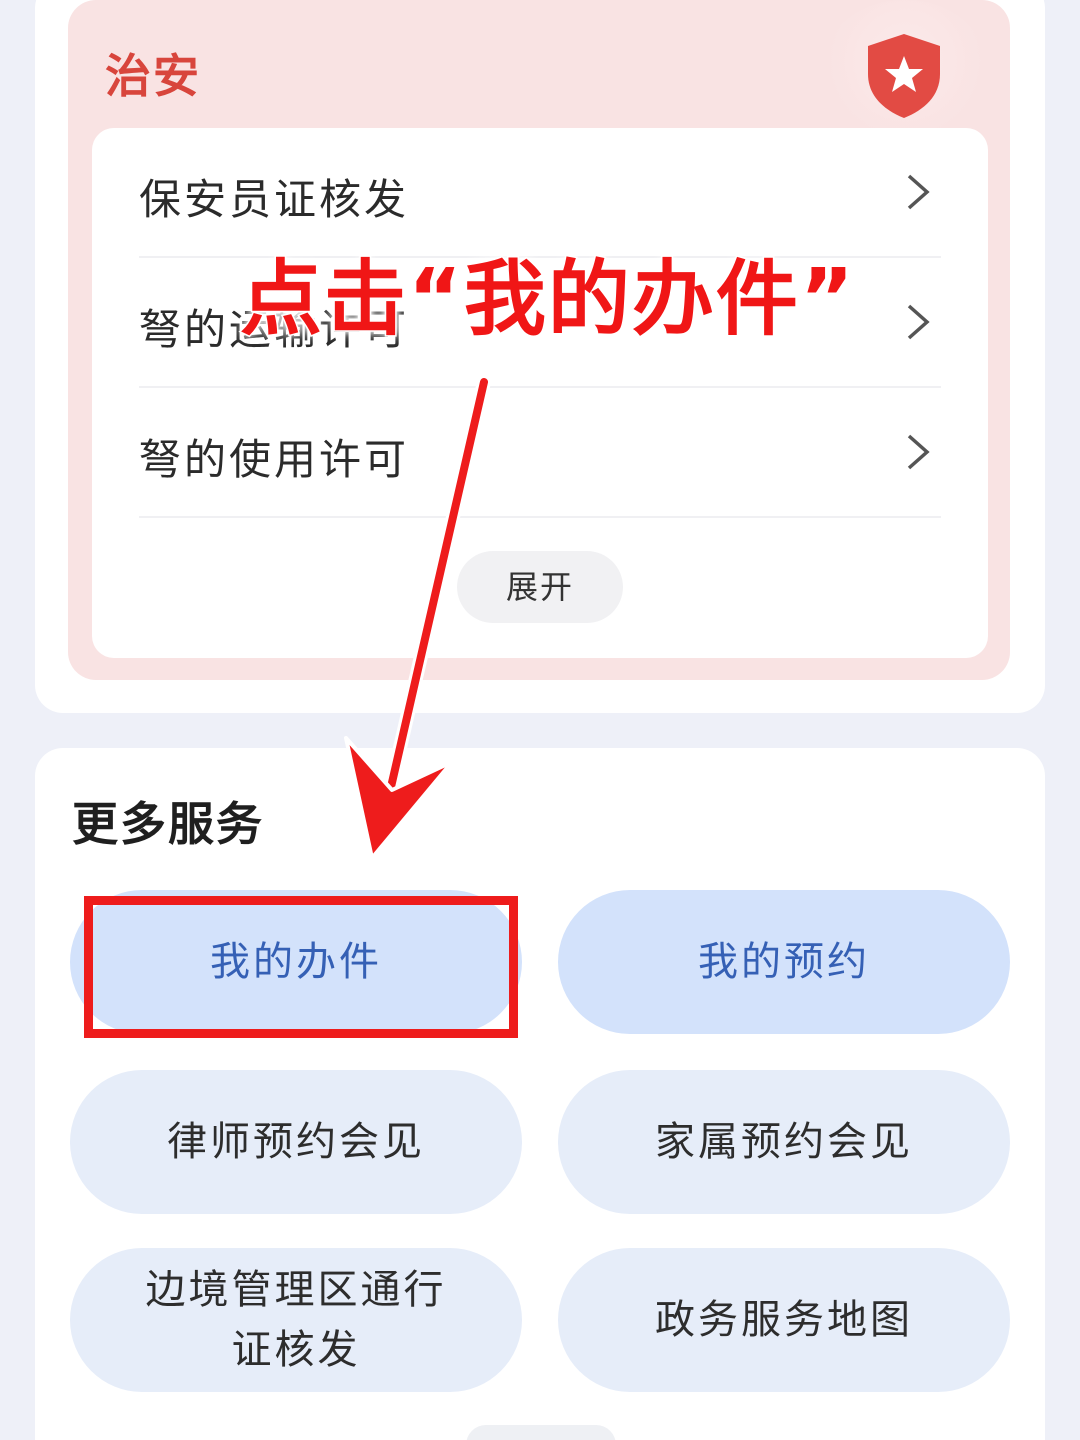  What do you see at coordinates (417, 617) in the screenshot?
I see `annotation-arrow` at bounding box center [417, 617].